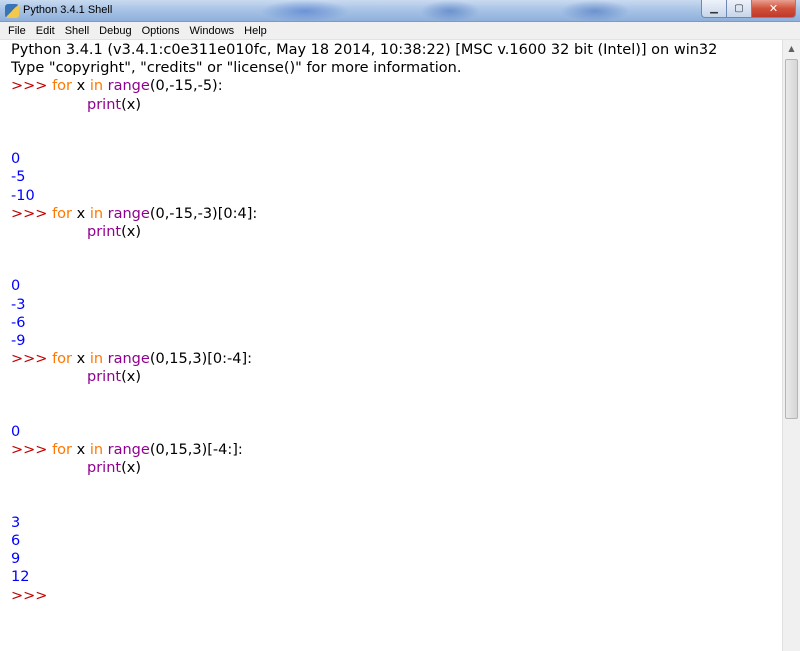 The width and height of the screenshot is (800, 651). Describe the element at coordinates (400, 11) in the screenshot. I see `title-bar: Python 3.4.1 Shell ▁ ▢ ✕` at that location.